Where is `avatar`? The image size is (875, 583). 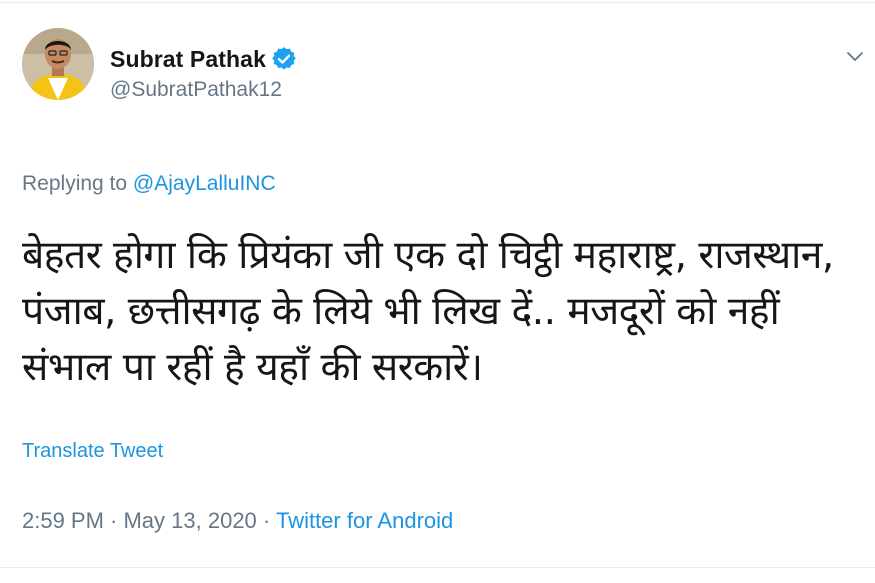
avatar is located at coordinates (58, 64).